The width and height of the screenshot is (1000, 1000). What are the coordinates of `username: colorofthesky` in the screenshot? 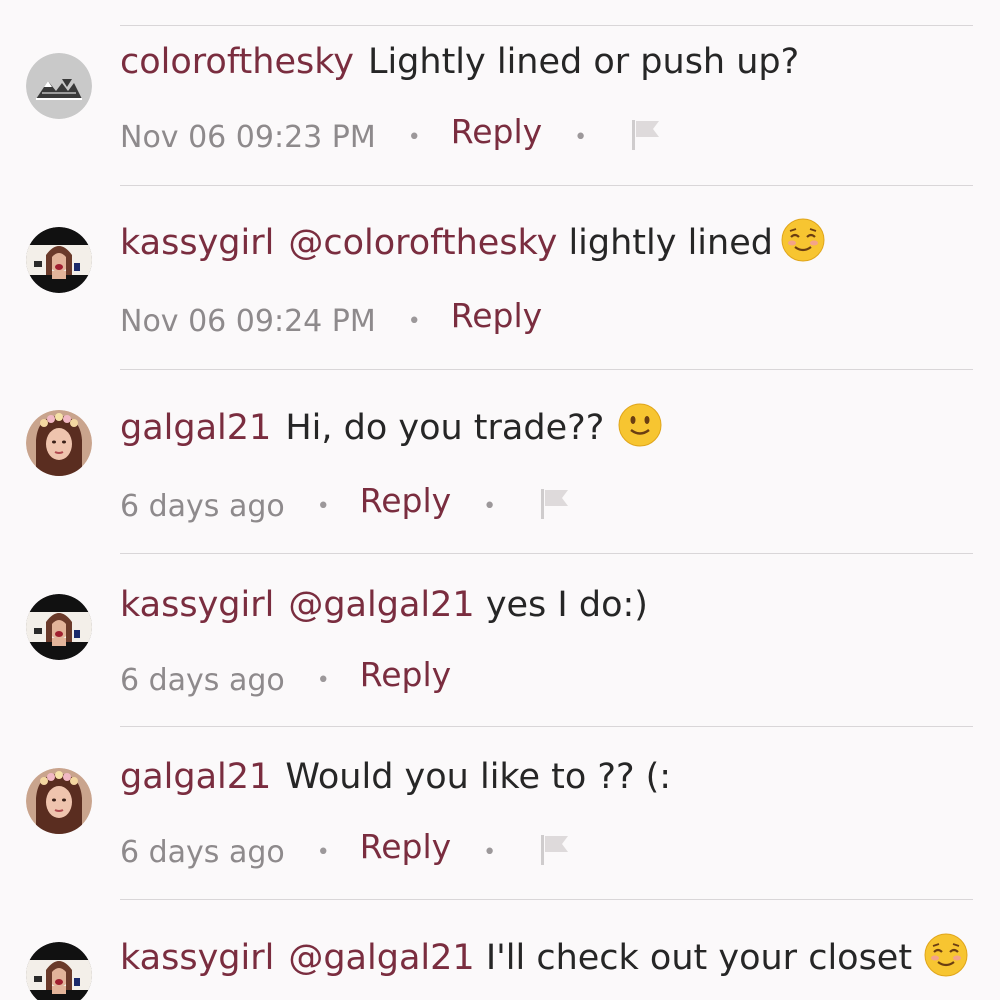 It's located at (237, 62).